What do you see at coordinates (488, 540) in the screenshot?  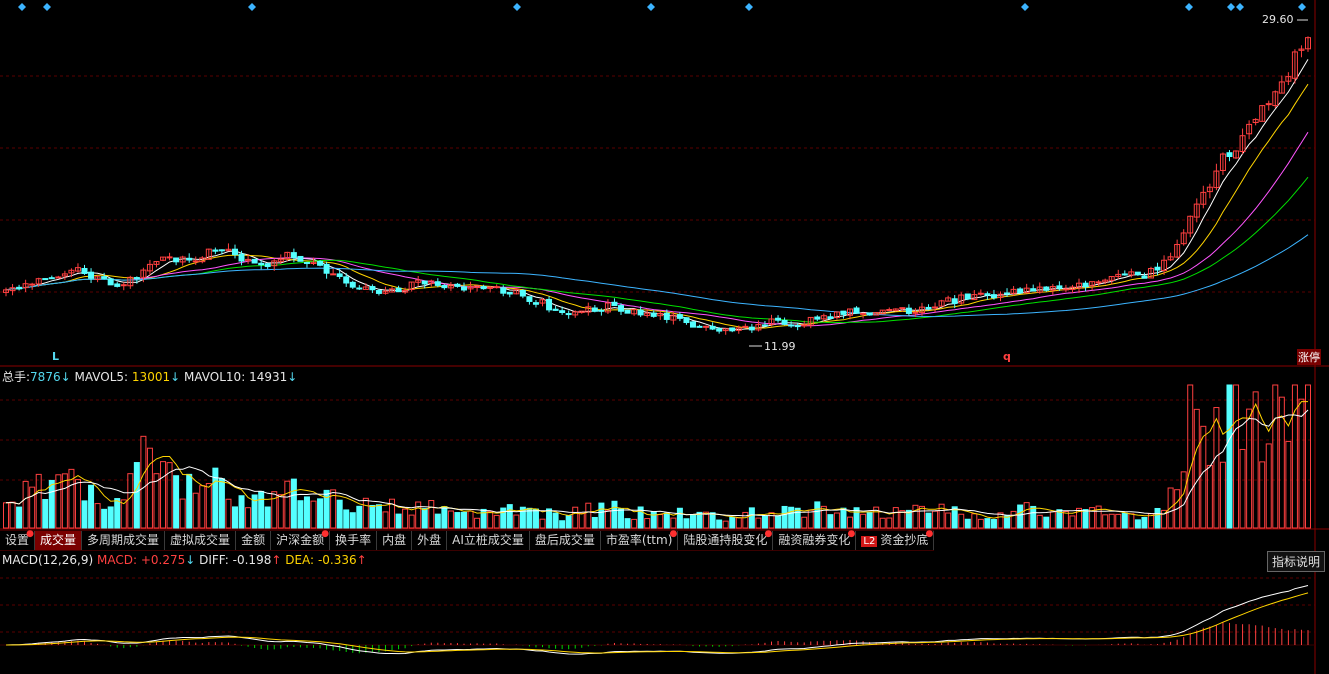 I see `tab-9: AI立桩成交量` at bounding box center [488, 540].